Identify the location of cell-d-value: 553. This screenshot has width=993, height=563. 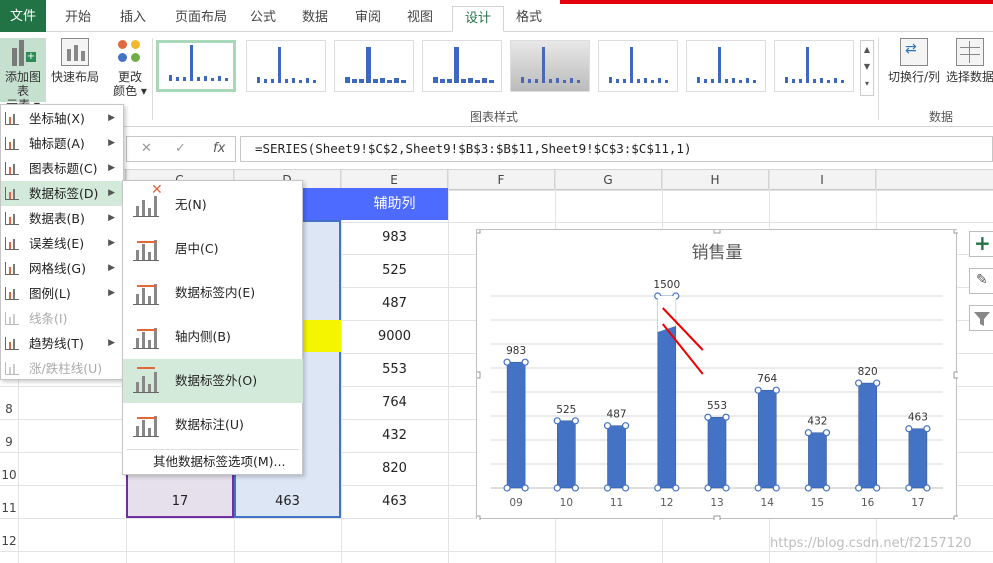
(394, 370).